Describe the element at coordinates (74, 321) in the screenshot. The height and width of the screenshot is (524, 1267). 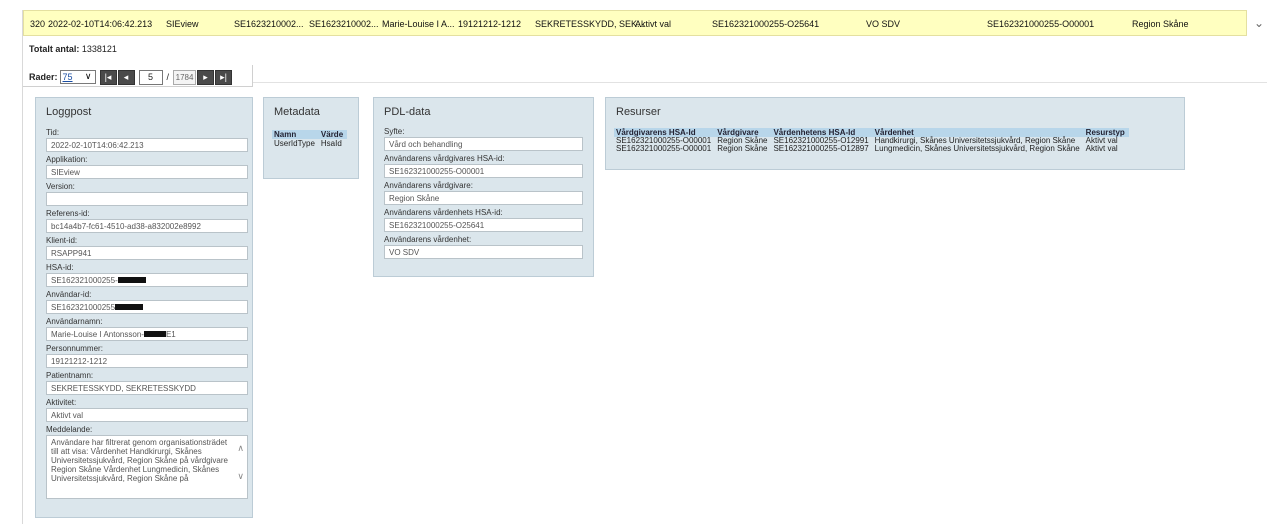
I see `anvnamn-label: Användarnamn:` at that location.